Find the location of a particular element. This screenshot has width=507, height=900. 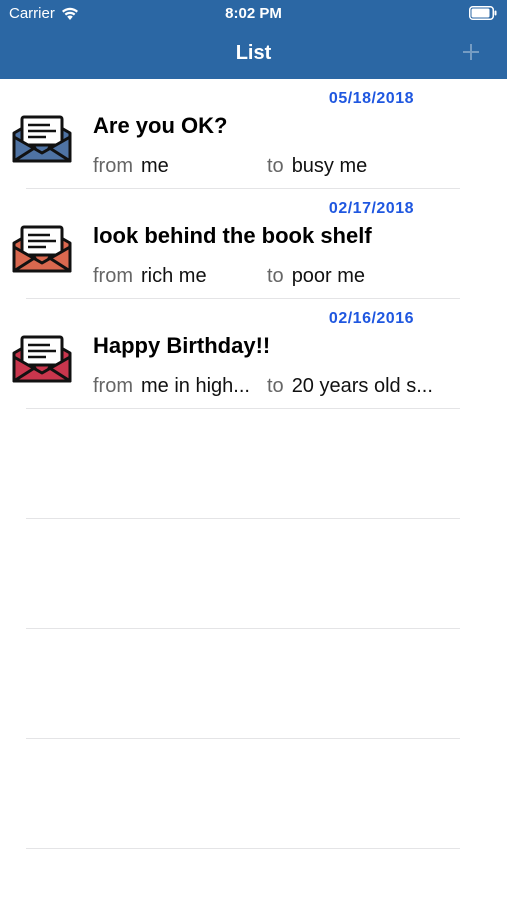

list-item: 05/18/2018 Are you OK? from me to busy me is located at coordinates (253, 134).